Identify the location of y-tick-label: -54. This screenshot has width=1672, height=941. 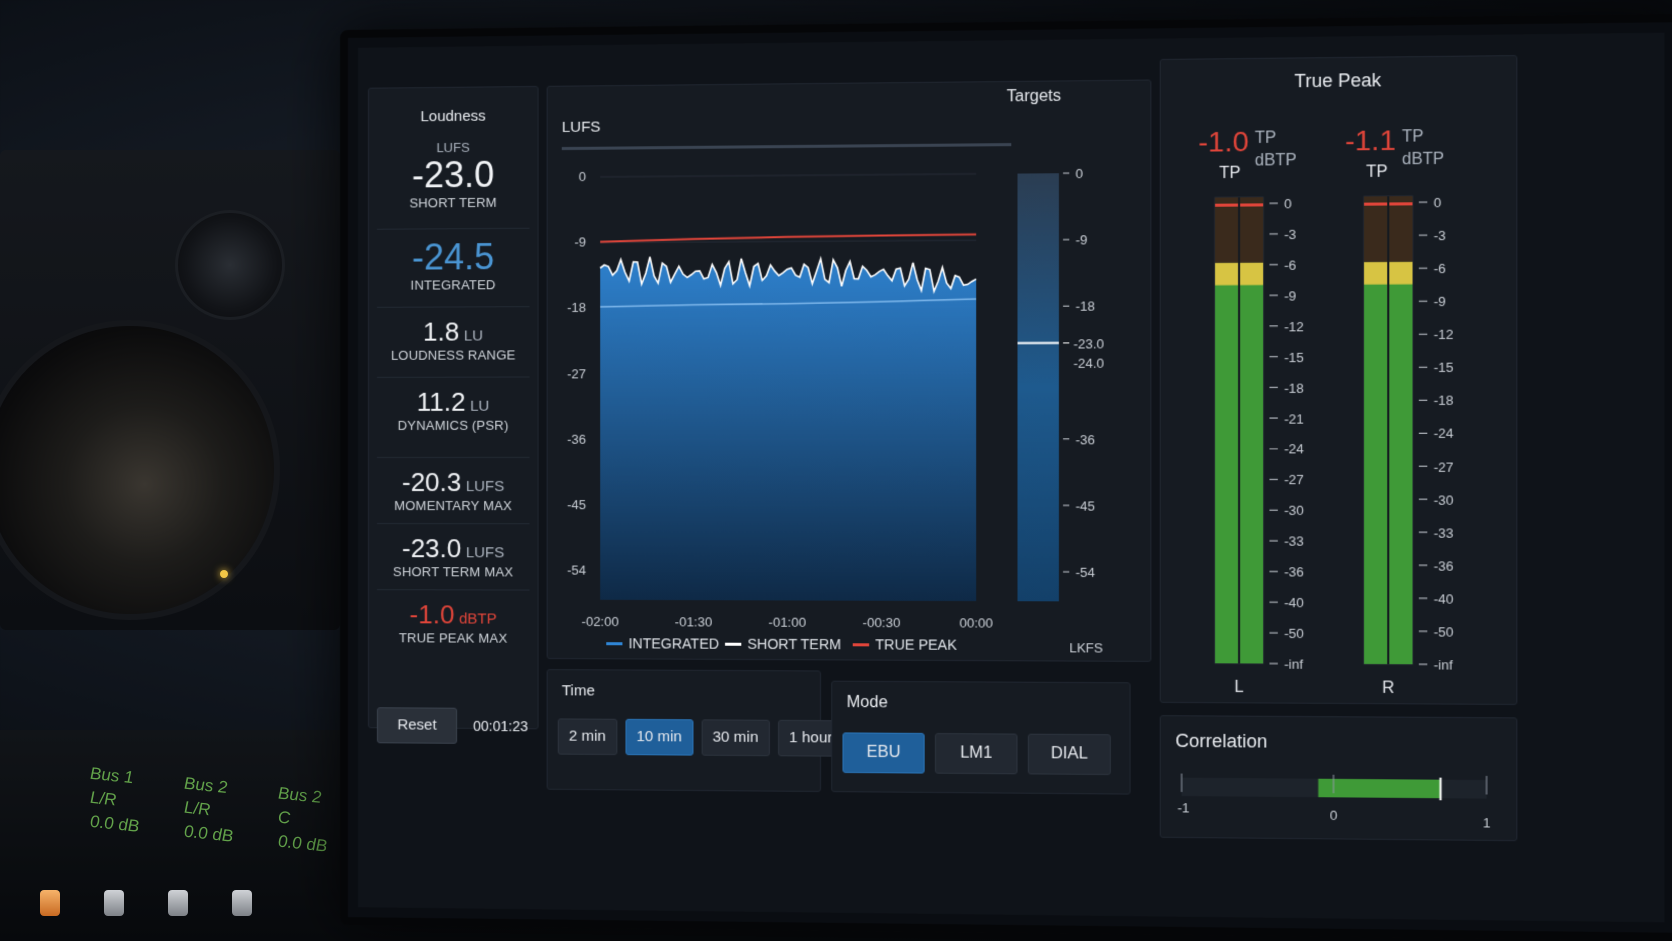
(576, 570).